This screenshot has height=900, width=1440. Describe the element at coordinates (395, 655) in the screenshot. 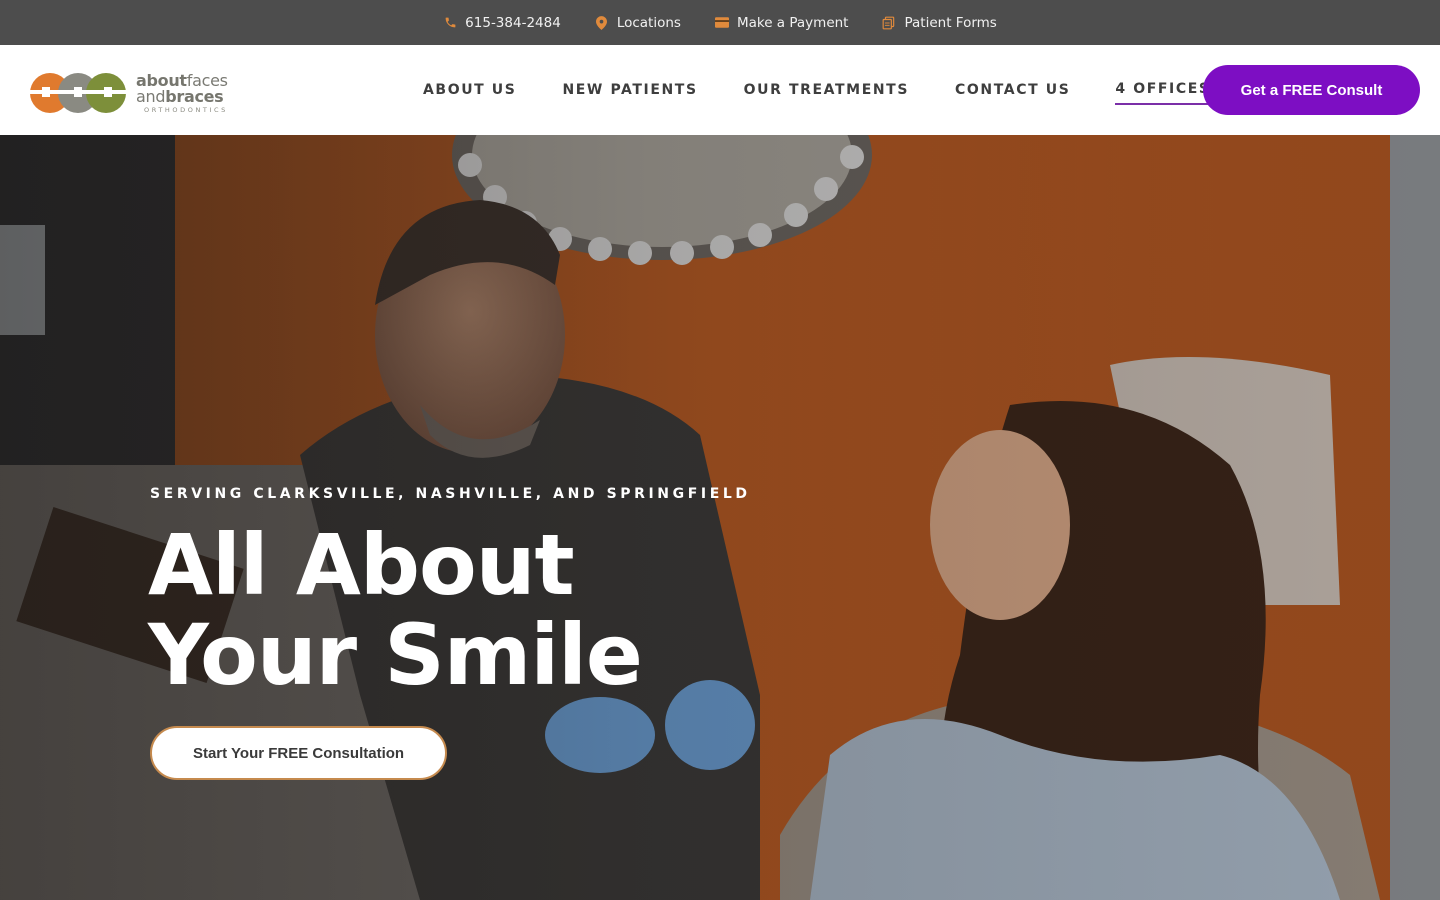

I see `hero-title-line-2: Your Smile` at that location.